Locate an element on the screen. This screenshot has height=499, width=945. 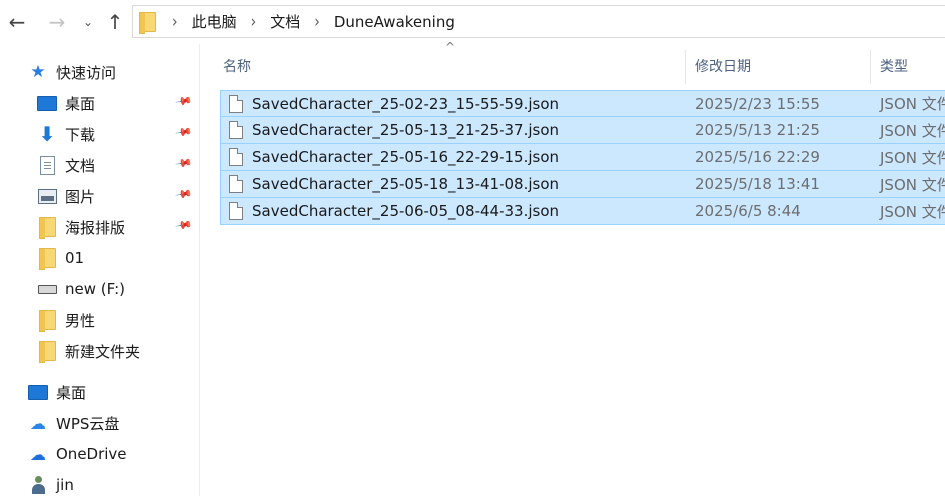
sidebar-item-label: OneDrive is located at coordinates (91, 454).